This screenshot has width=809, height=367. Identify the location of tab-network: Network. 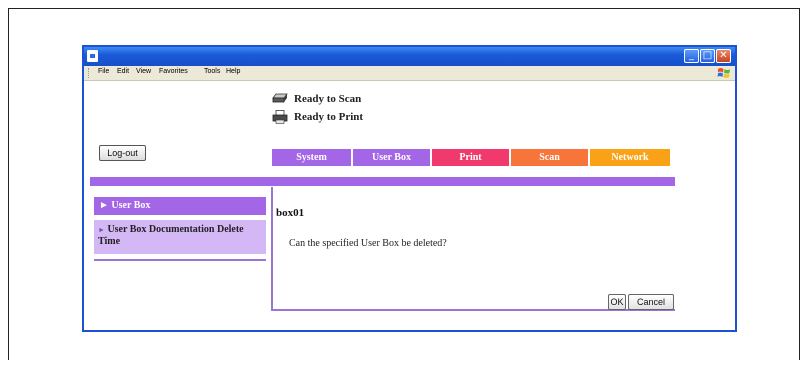
(630, 157).